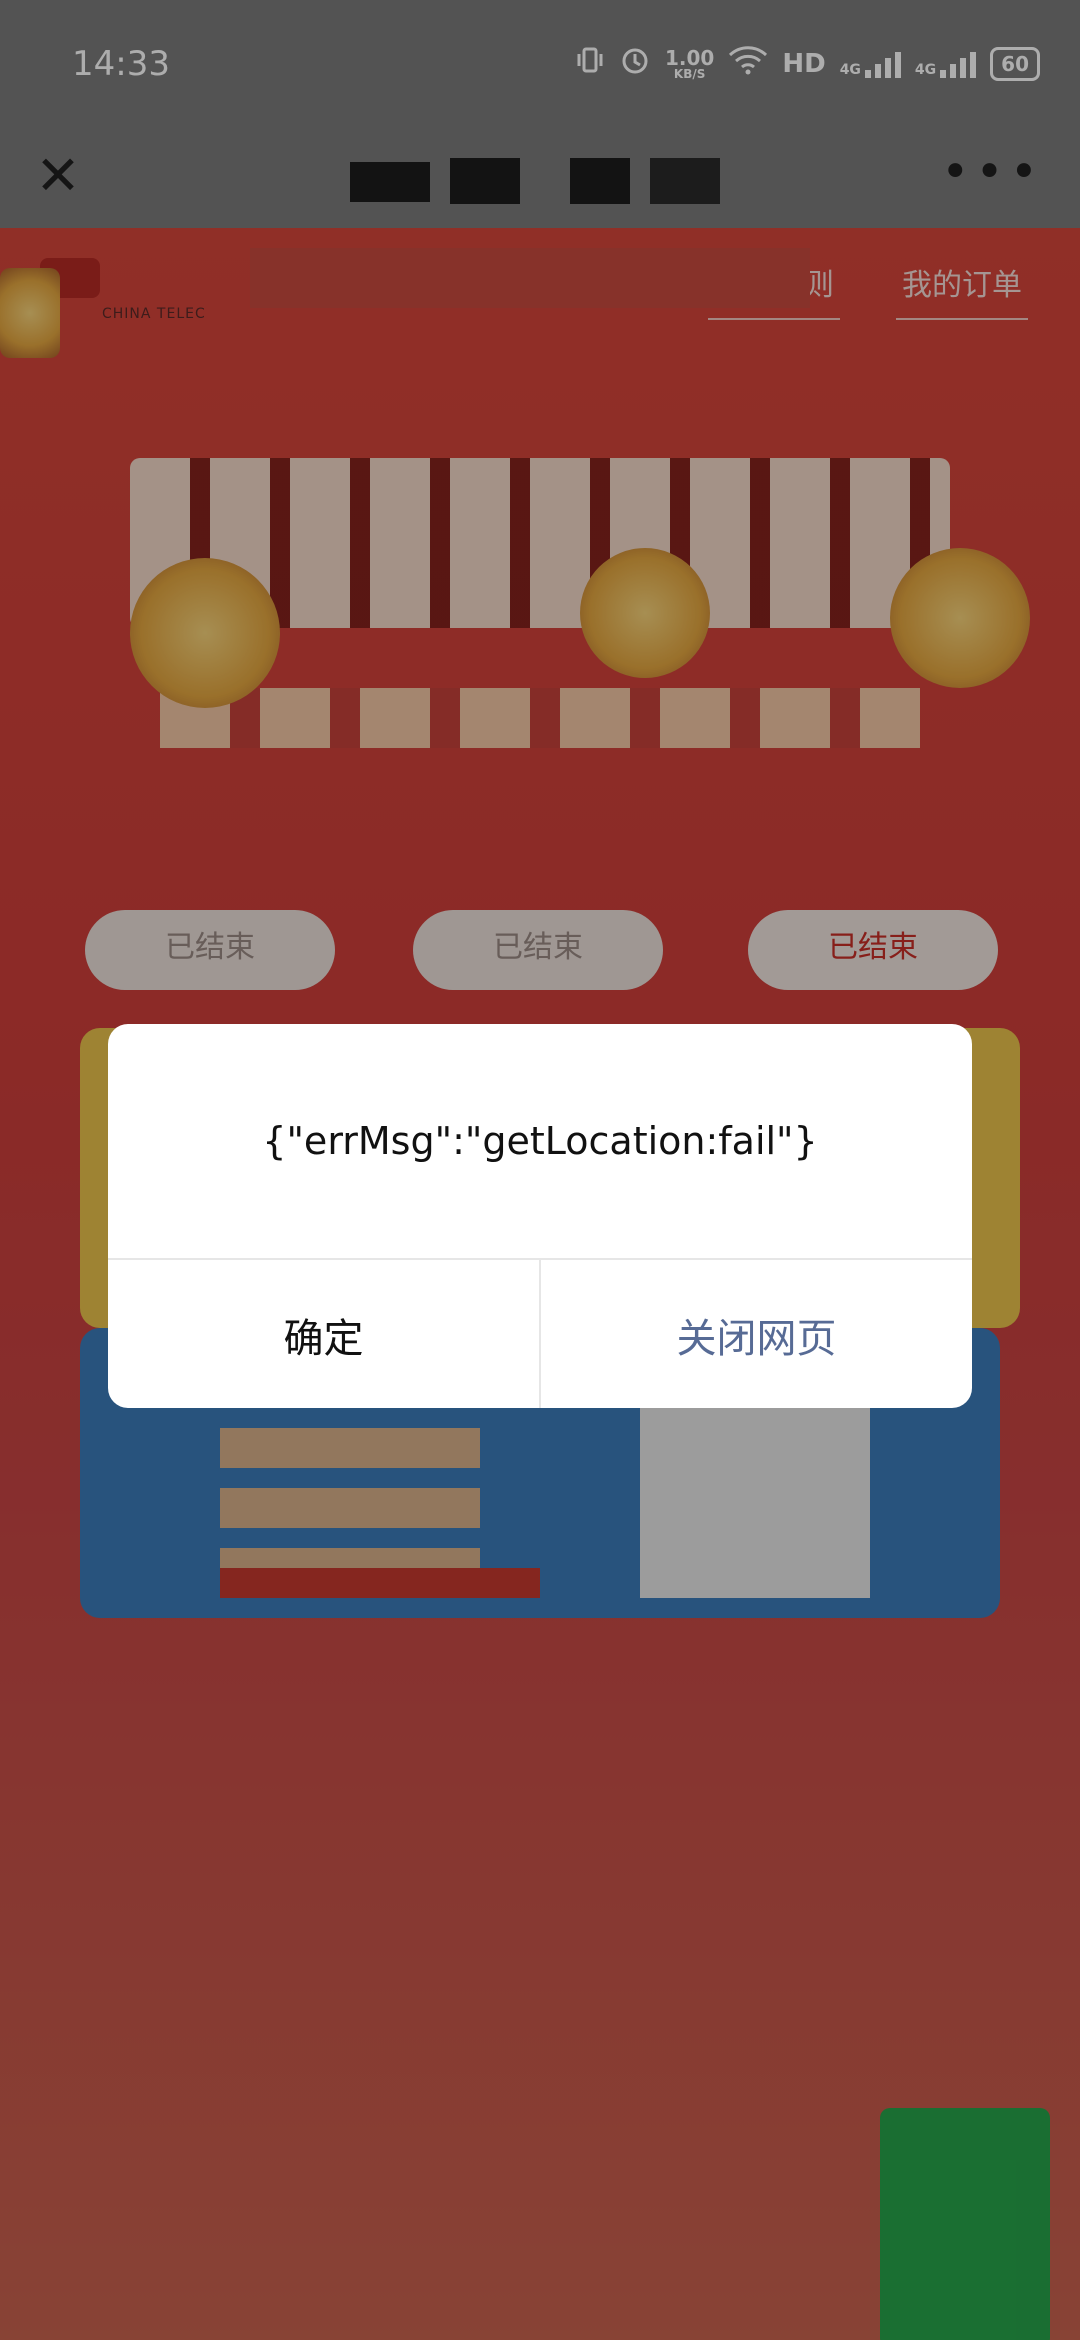 This screenshot has width=1080, height=2340. Describe the element at coordinates (540, 1216) in the screenshot. I see `alert-dialog: {"errMsg":"getLocation:fail"} 确定 关闭网页` at that location.